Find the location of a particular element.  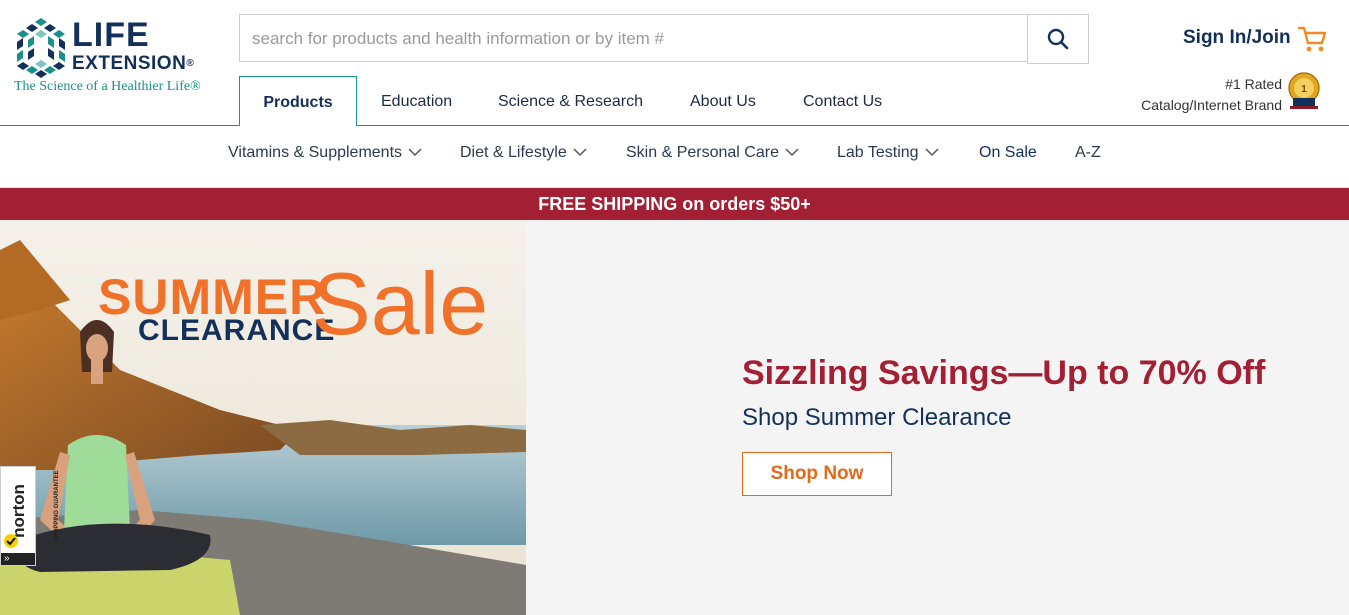

rating-text: #1 Rated Catalog/Internet Brand is located at coordinates (1211, 95).